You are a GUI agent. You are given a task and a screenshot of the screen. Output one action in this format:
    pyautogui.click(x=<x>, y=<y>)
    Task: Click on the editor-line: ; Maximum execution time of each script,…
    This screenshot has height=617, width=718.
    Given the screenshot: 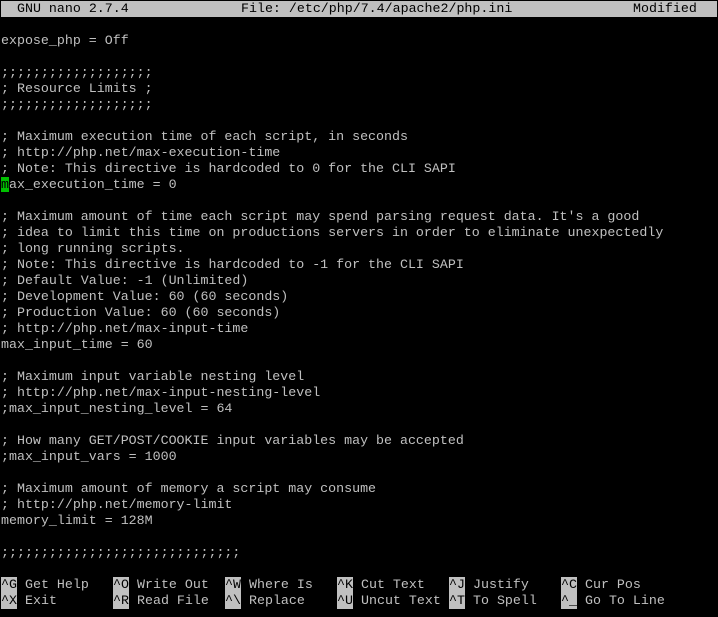 What is the action you would take?
    pyautogui.click(x=204, y=136)
    